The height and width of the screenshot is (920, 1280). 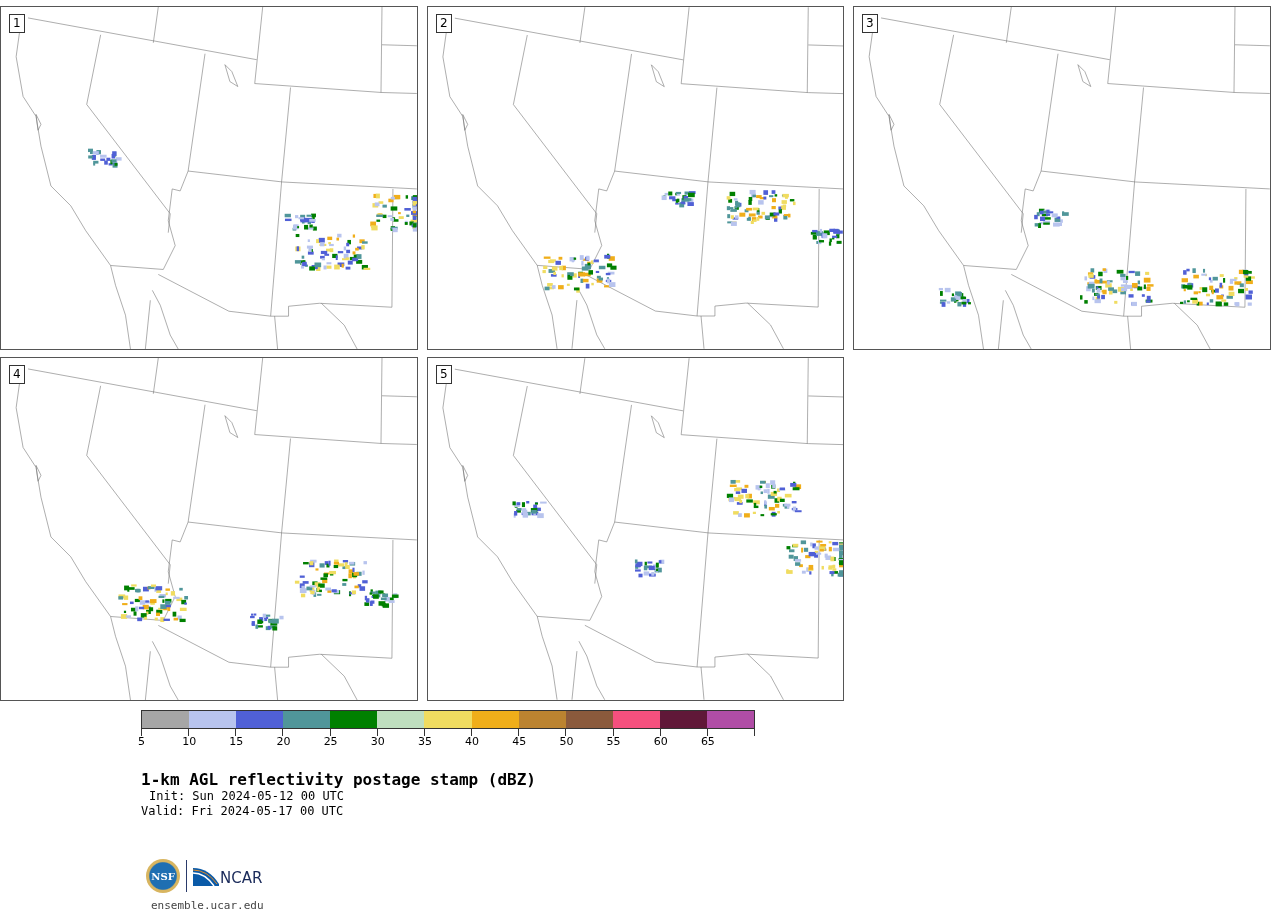 What do you see at coordinates (870, 23) in the screenshot?
I see `panel-number: 3` at bounding box center [870, 23].